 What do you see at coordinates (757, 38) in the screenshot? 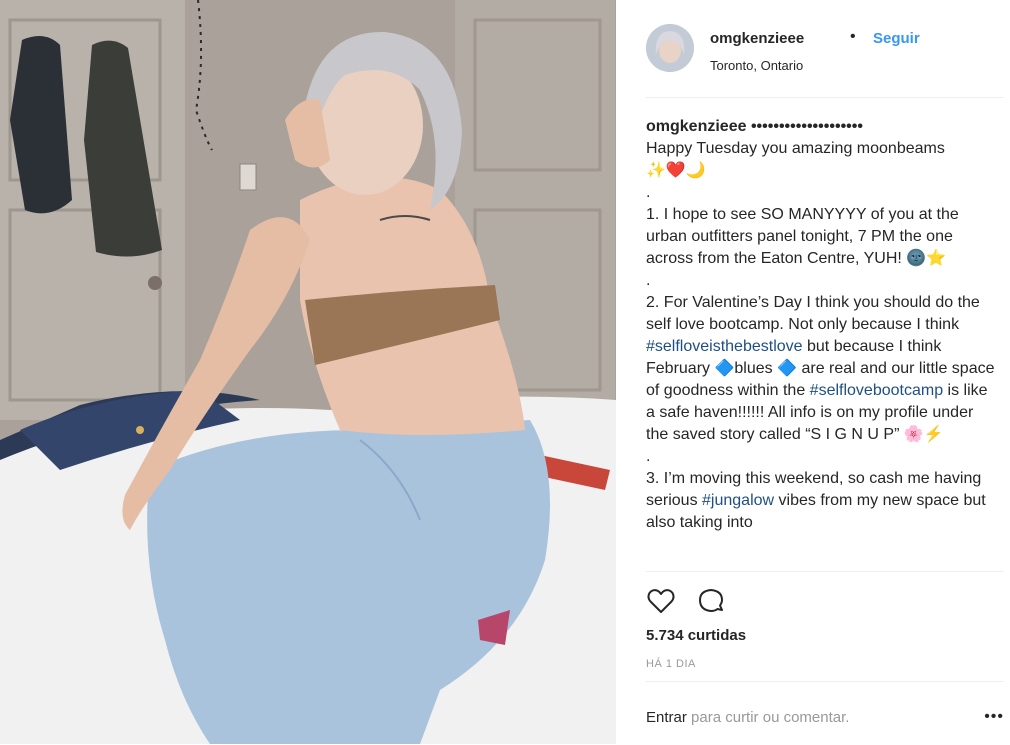
I see `username-link: omgkenzieee` at bounding box center [757, 38].